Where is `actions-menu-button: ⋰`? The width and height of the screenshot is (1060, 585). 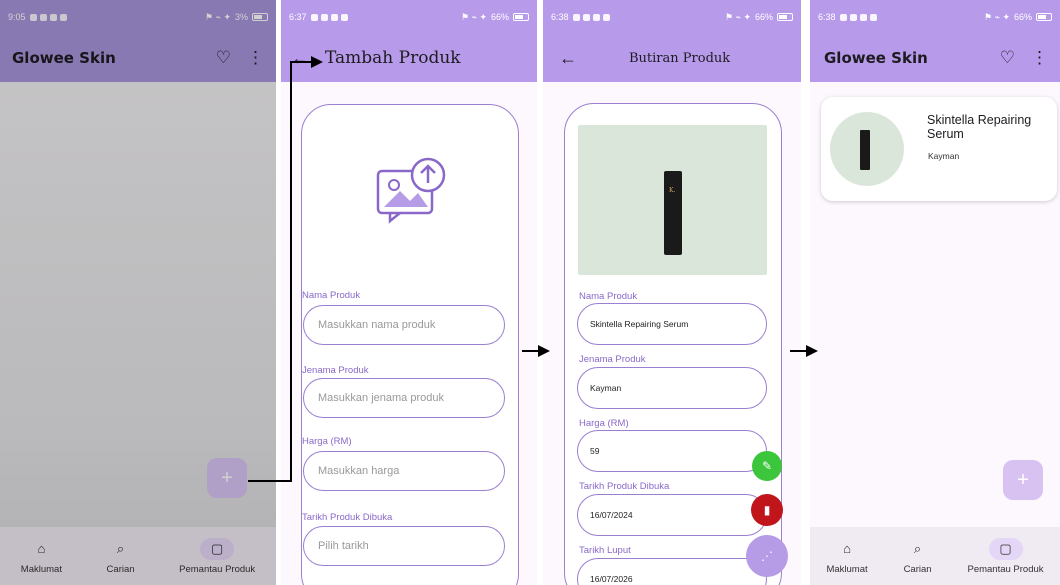 actions-menu-button: ⋰ is located at coordinates (767, 556).